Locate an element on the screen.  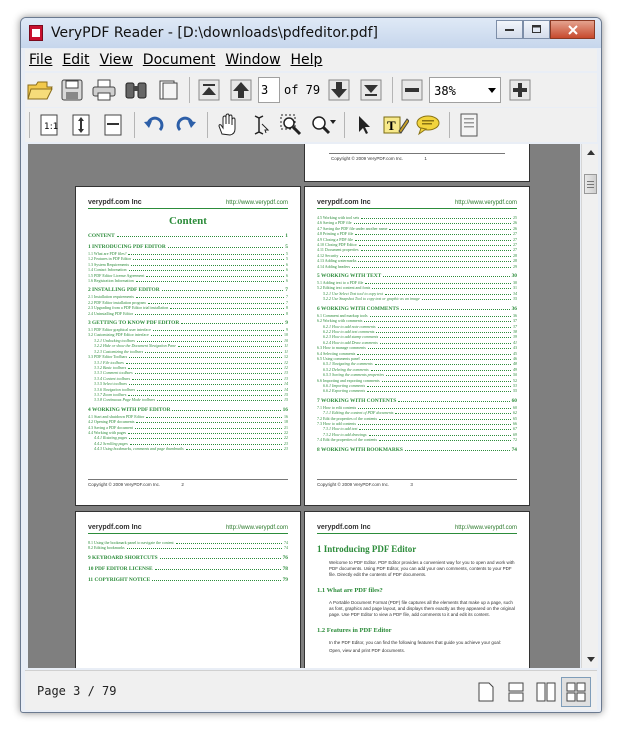
toc-entry: 1.6 Registration Information 6 is located at coordinates (188, 280).